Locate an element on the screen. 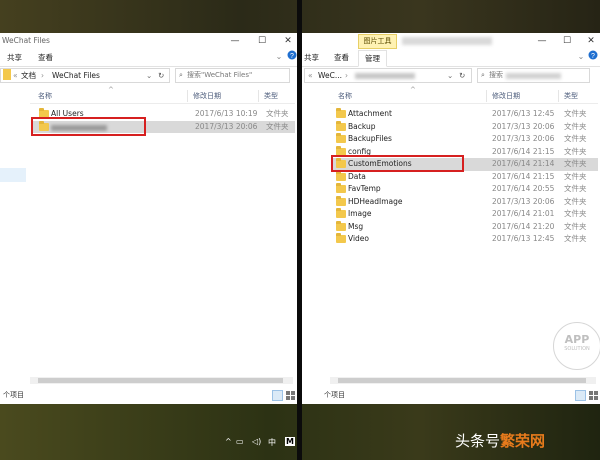  file-name: FavTemp is located at coordinates (364, 188).